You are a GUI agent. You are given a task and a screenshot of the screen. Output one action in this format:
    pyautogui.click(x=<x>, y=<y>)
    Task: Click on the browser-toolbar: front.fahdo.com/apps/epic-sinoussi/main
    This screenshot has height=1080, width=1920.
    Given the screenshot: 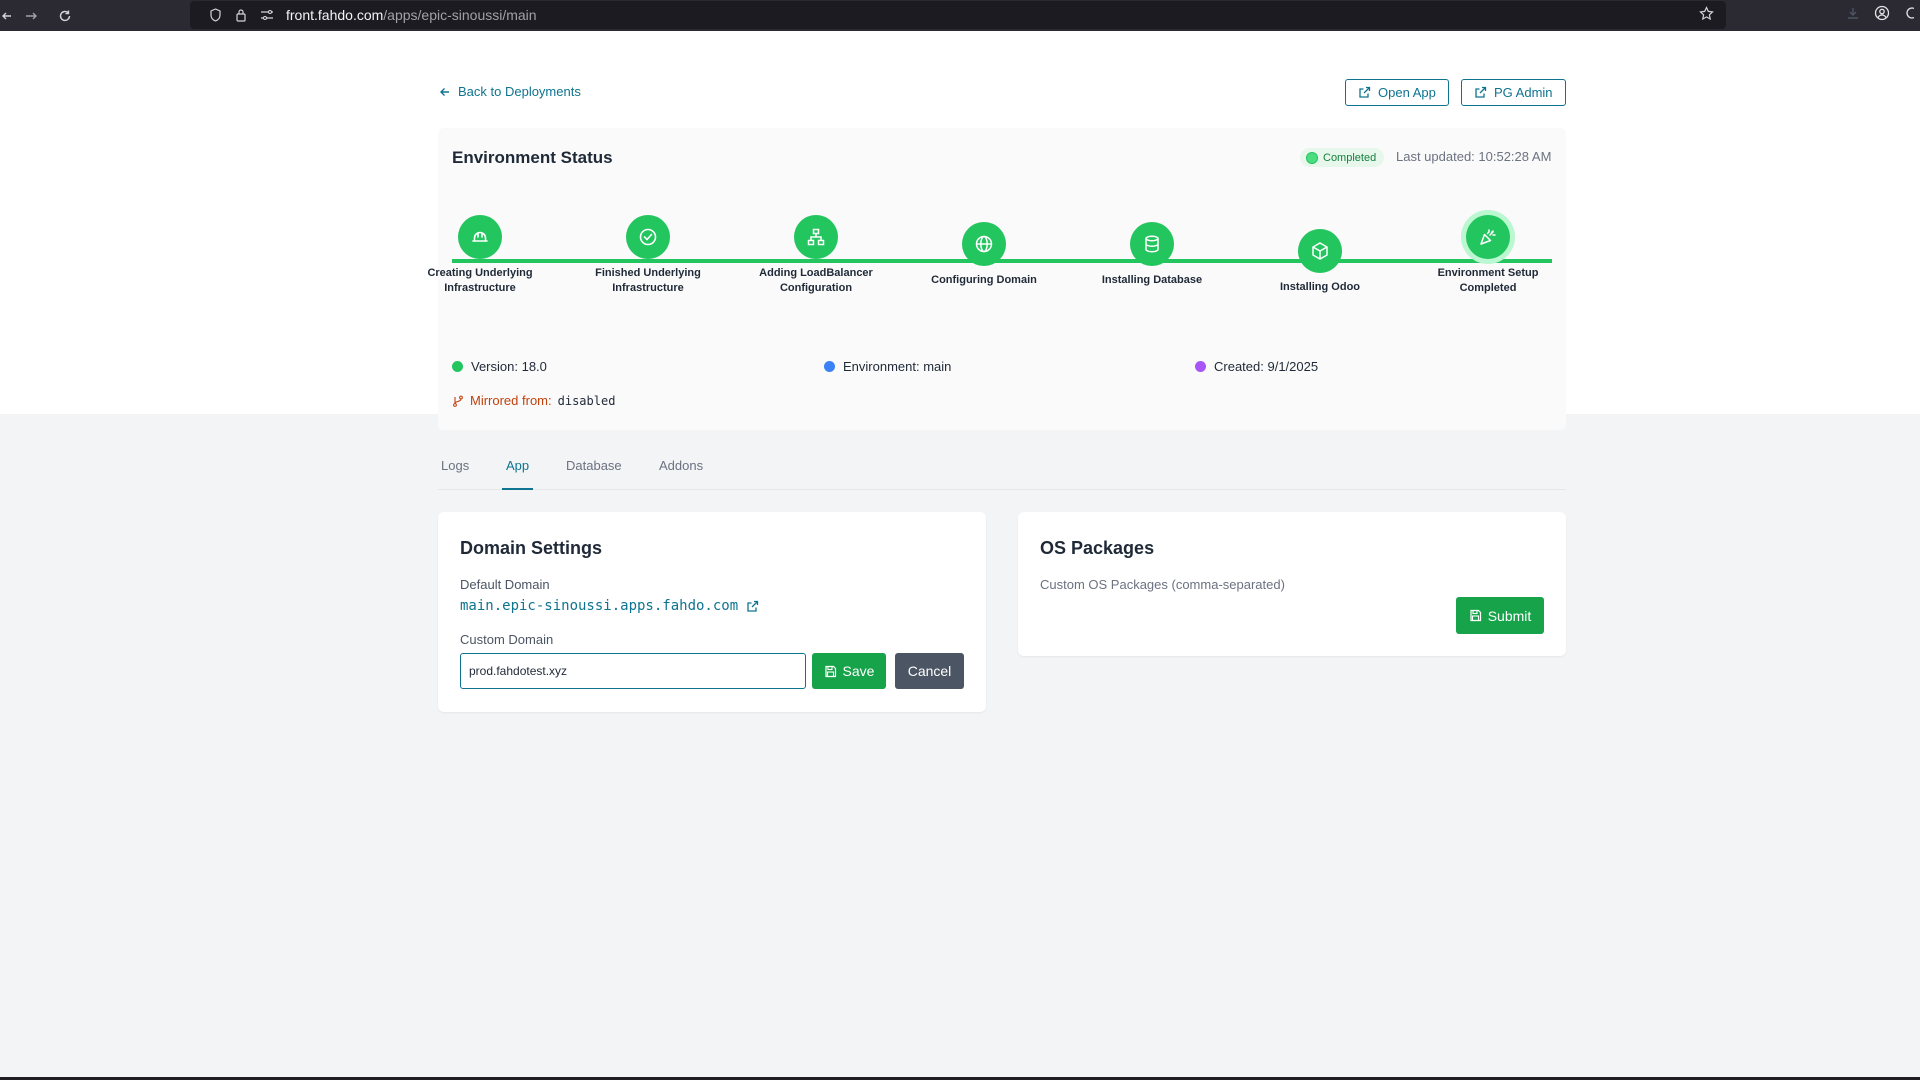 What is the action you would take?
    pyautogui.click(x=960, y=15)
    